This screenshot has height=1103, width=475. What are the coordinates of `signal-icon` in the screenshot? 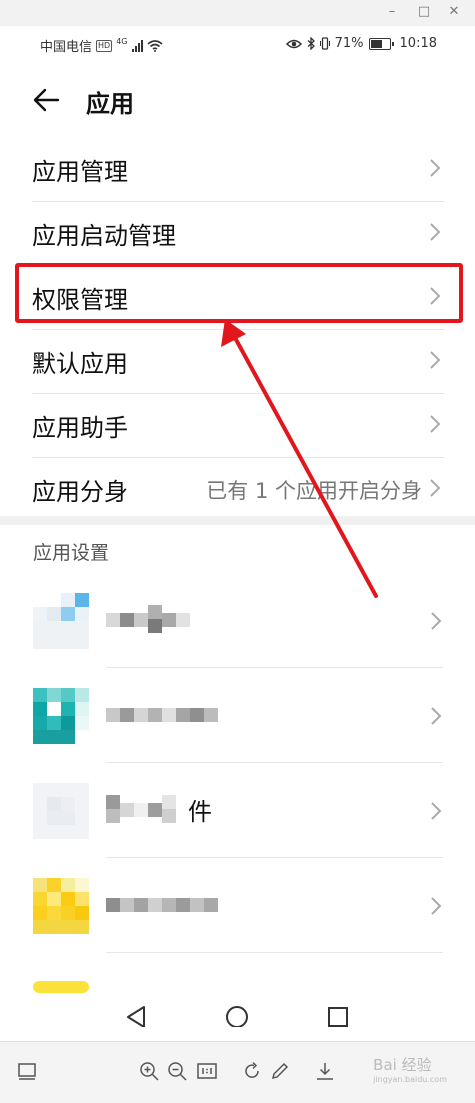 It's located at (137, 45).